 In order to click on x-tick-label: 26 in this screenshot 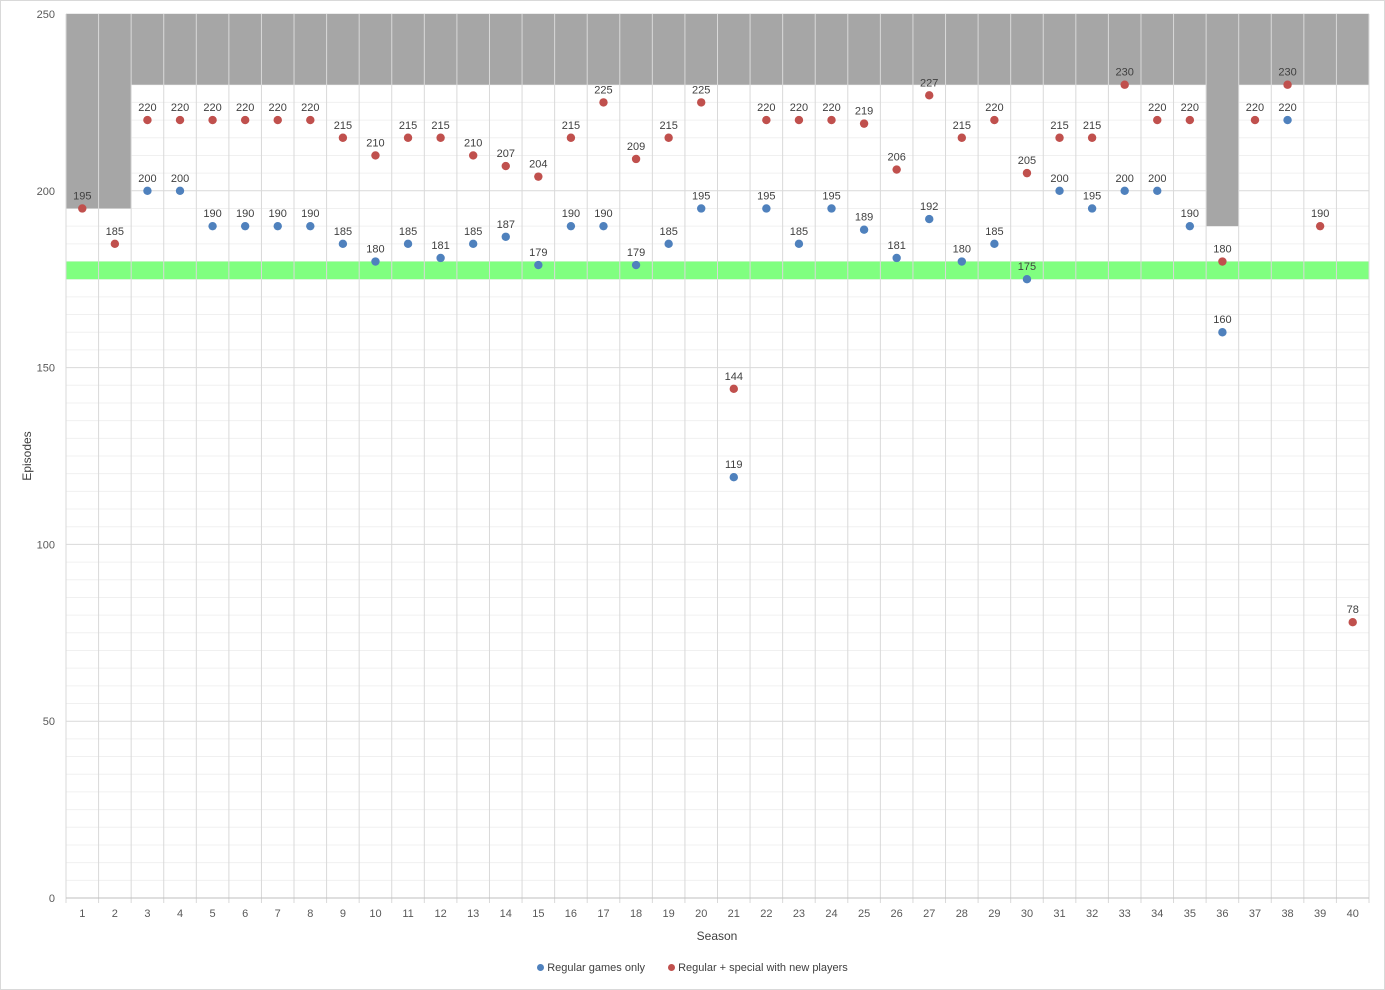, I will do `click(897, 914)`.